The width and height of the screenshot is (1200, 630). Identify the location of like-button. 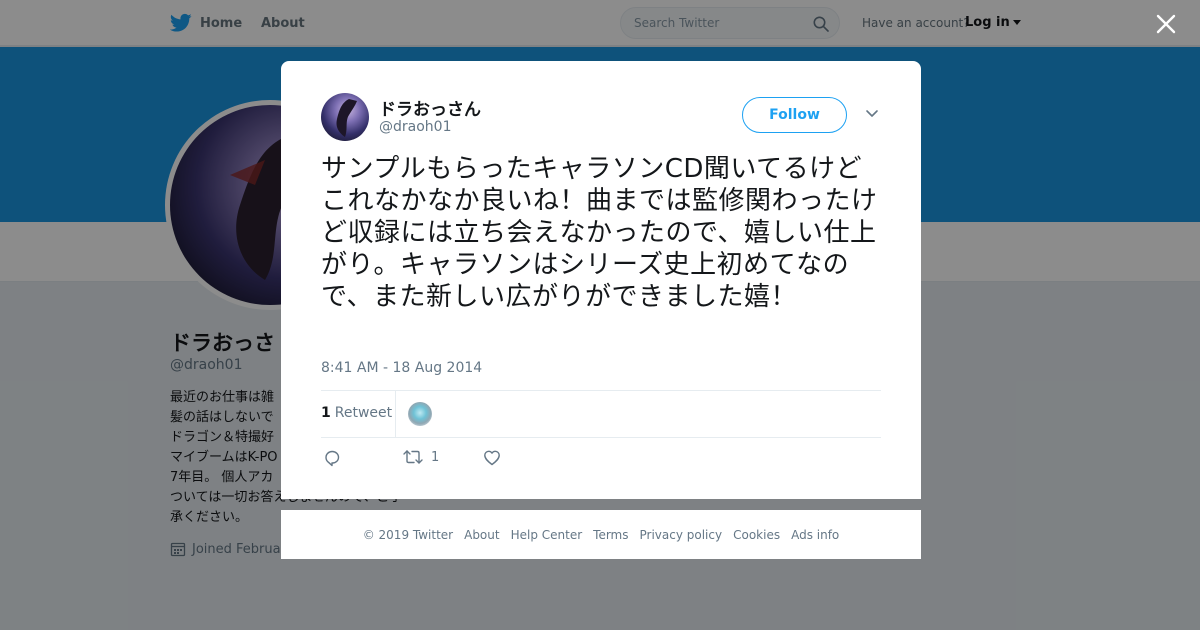
(492, 458).